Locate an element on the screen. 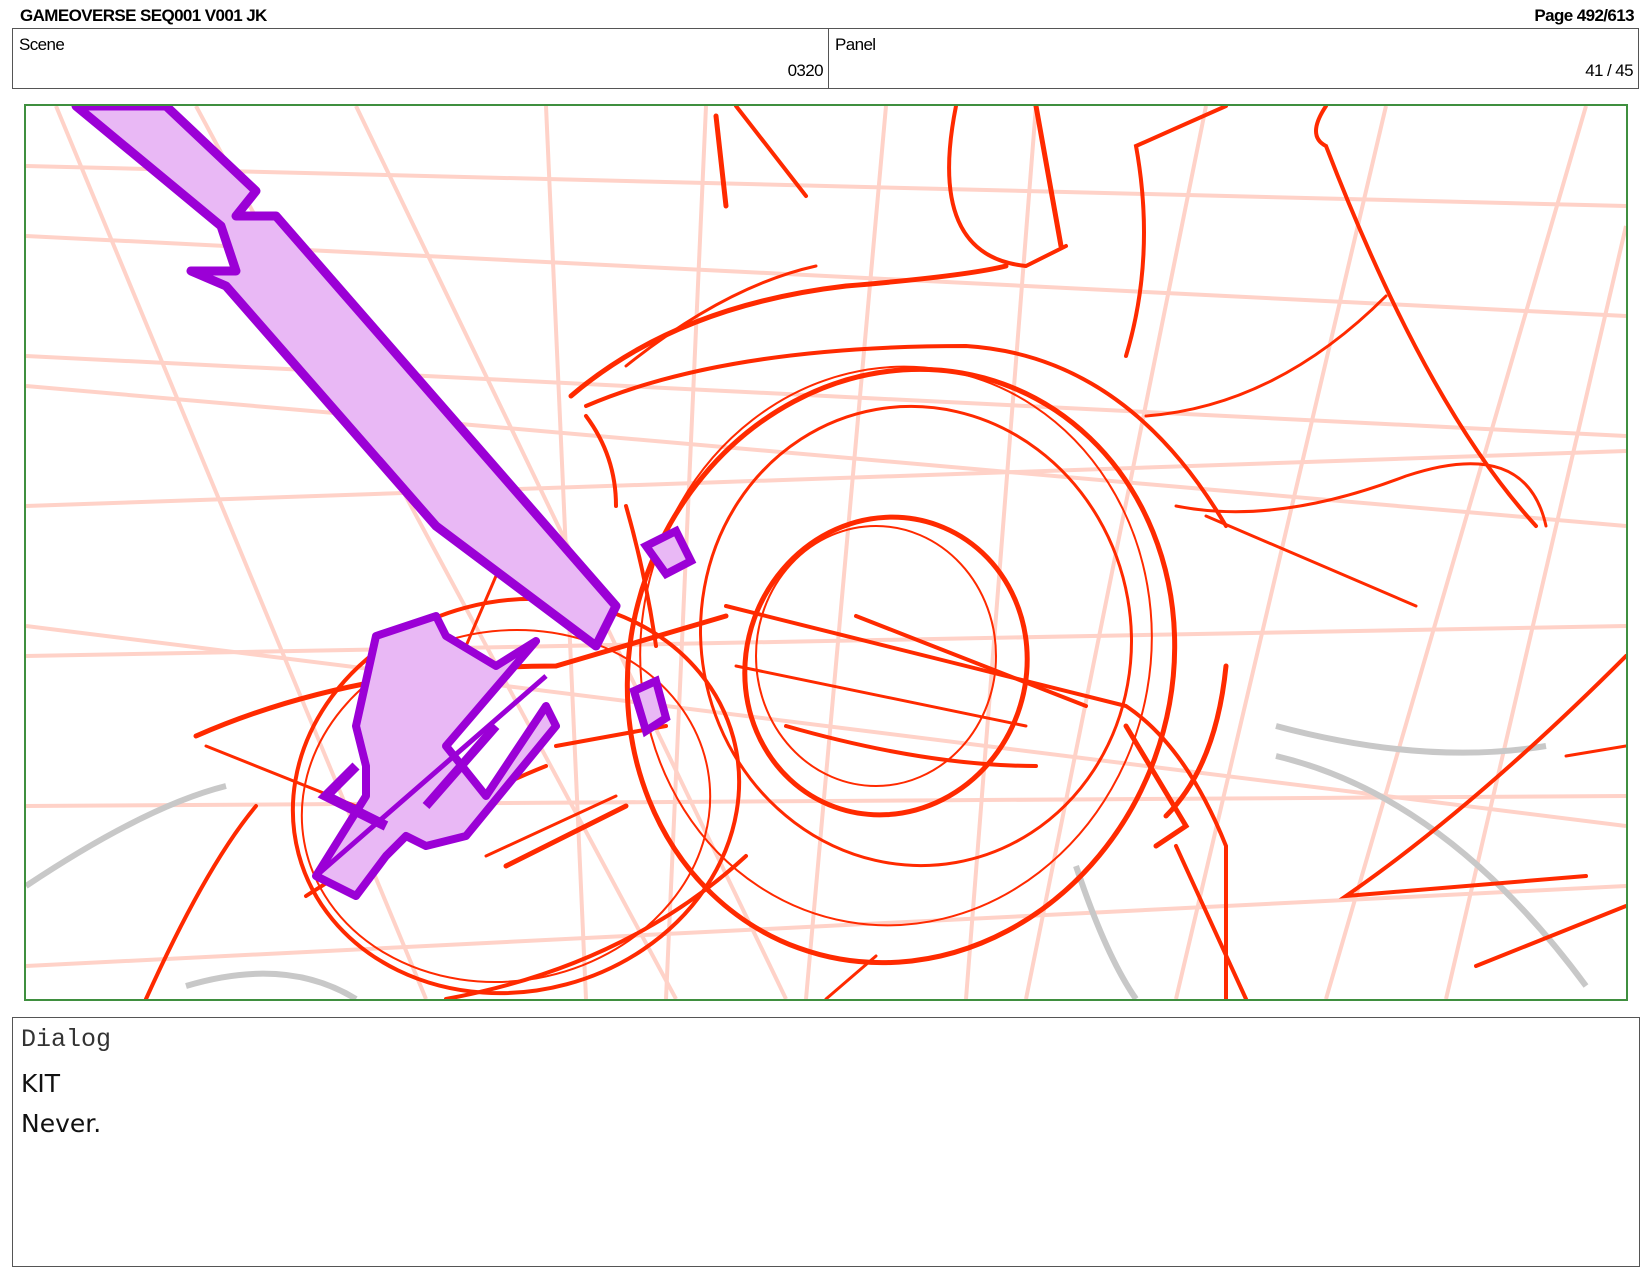 Image resolution: width=1650 pixels, height=1275 pixels. scene-label: Scene is located at coordinates (42, 44).